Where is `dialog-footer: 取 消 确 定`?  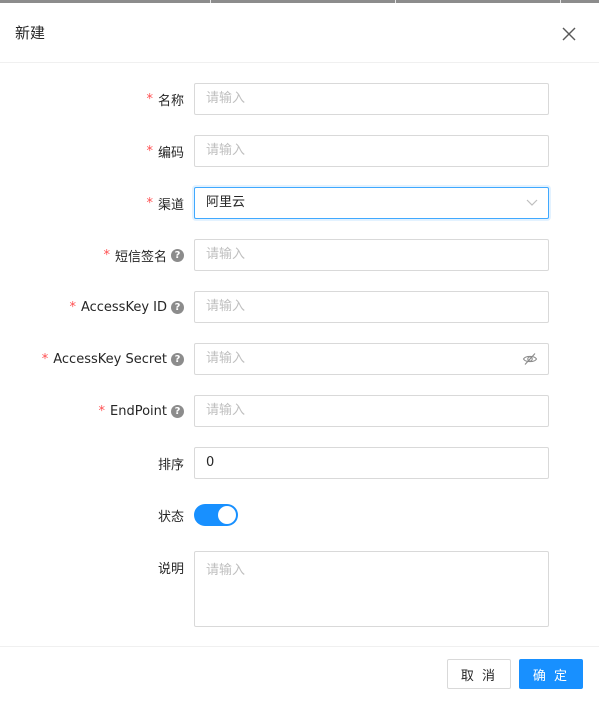
dialog-footer: 取 消 确 定 is located at coordinates (299, 674).